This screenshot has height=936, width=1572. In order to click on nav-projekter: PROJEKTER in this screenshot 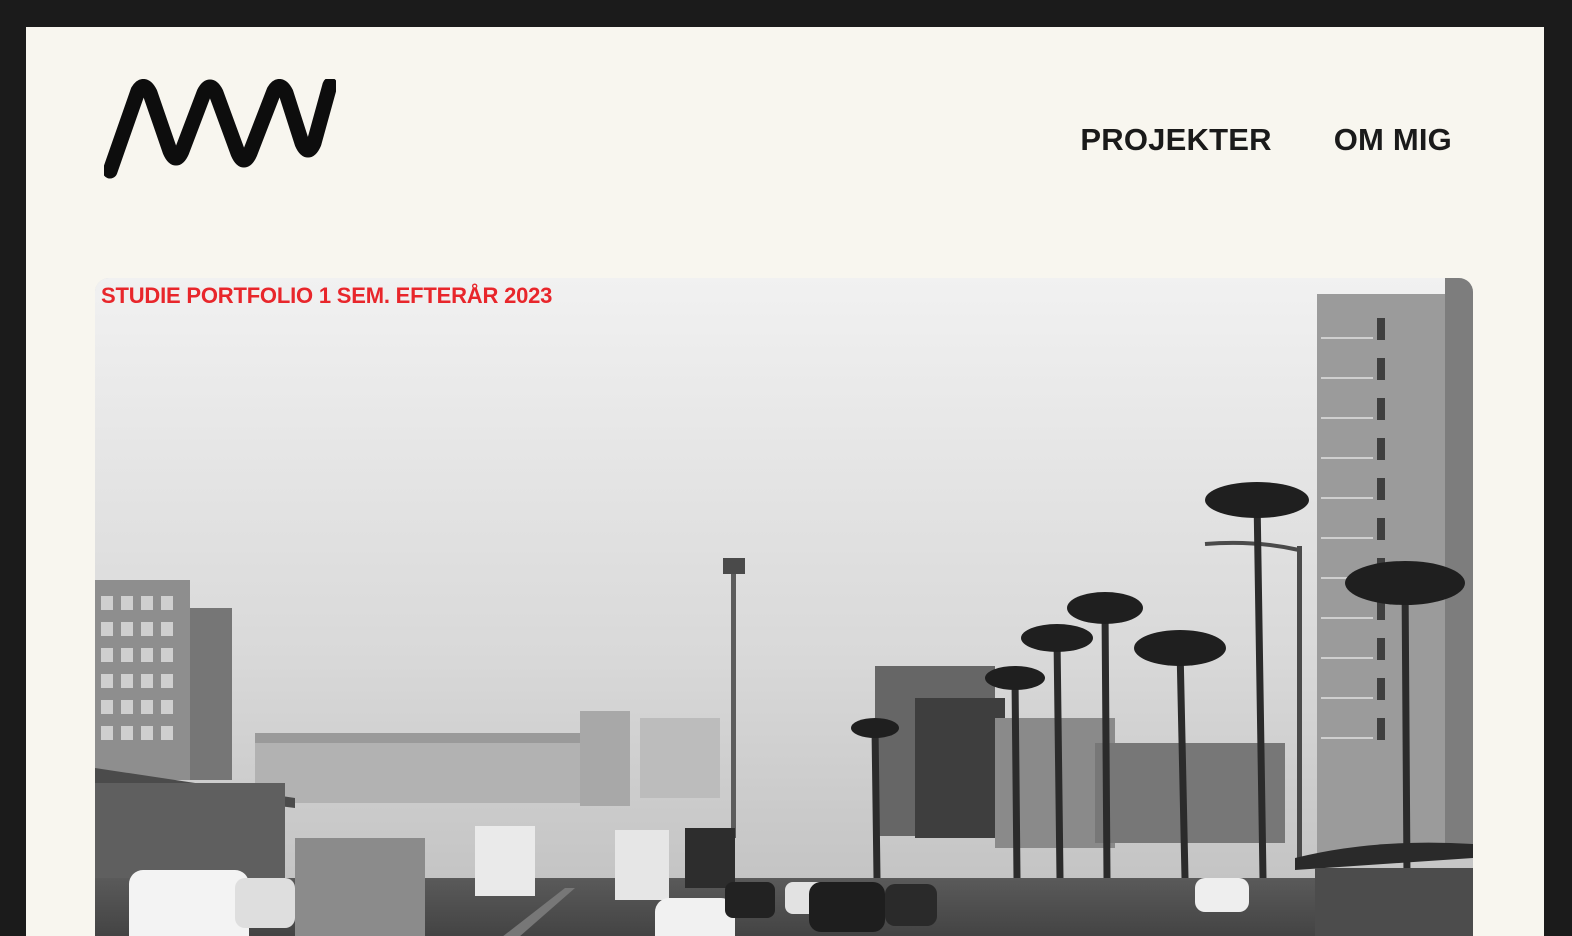, I will do `click(1175, 140)`.